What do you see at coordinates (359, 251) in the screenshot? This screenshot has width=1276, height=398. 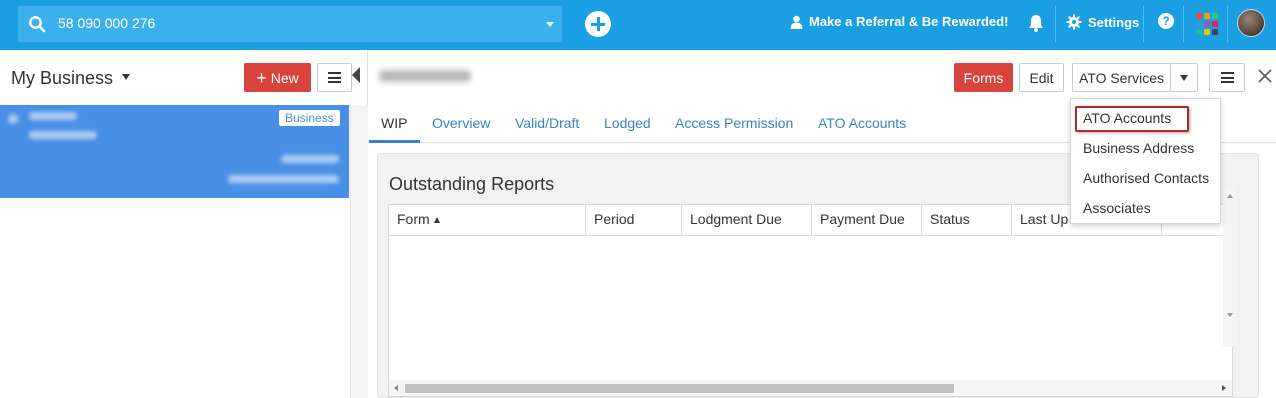 I see `left-scrollbar` at bounding box center [359, 251].